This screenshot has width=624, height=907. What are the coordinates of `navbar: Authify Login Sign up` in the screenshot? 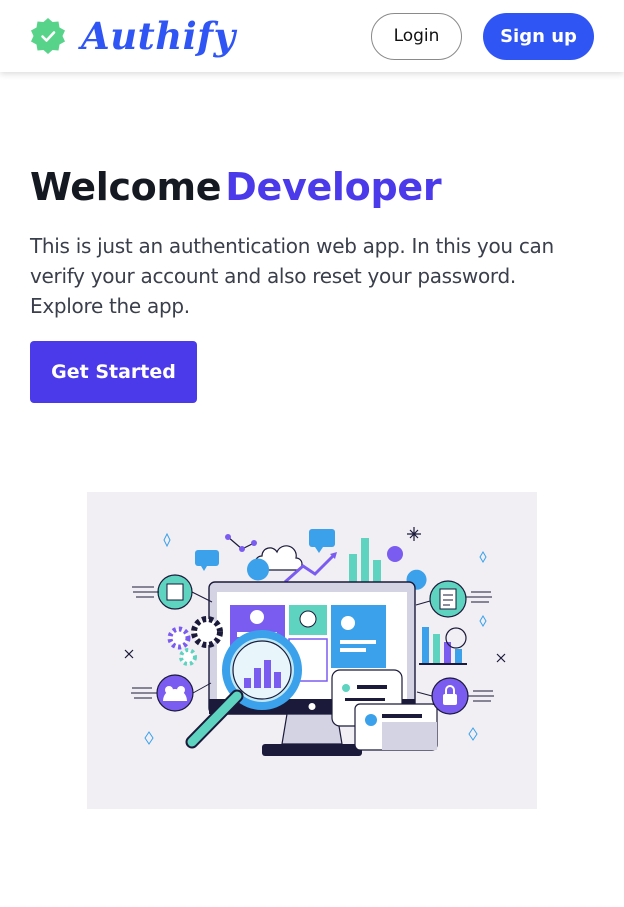 It's located at (312, 36).